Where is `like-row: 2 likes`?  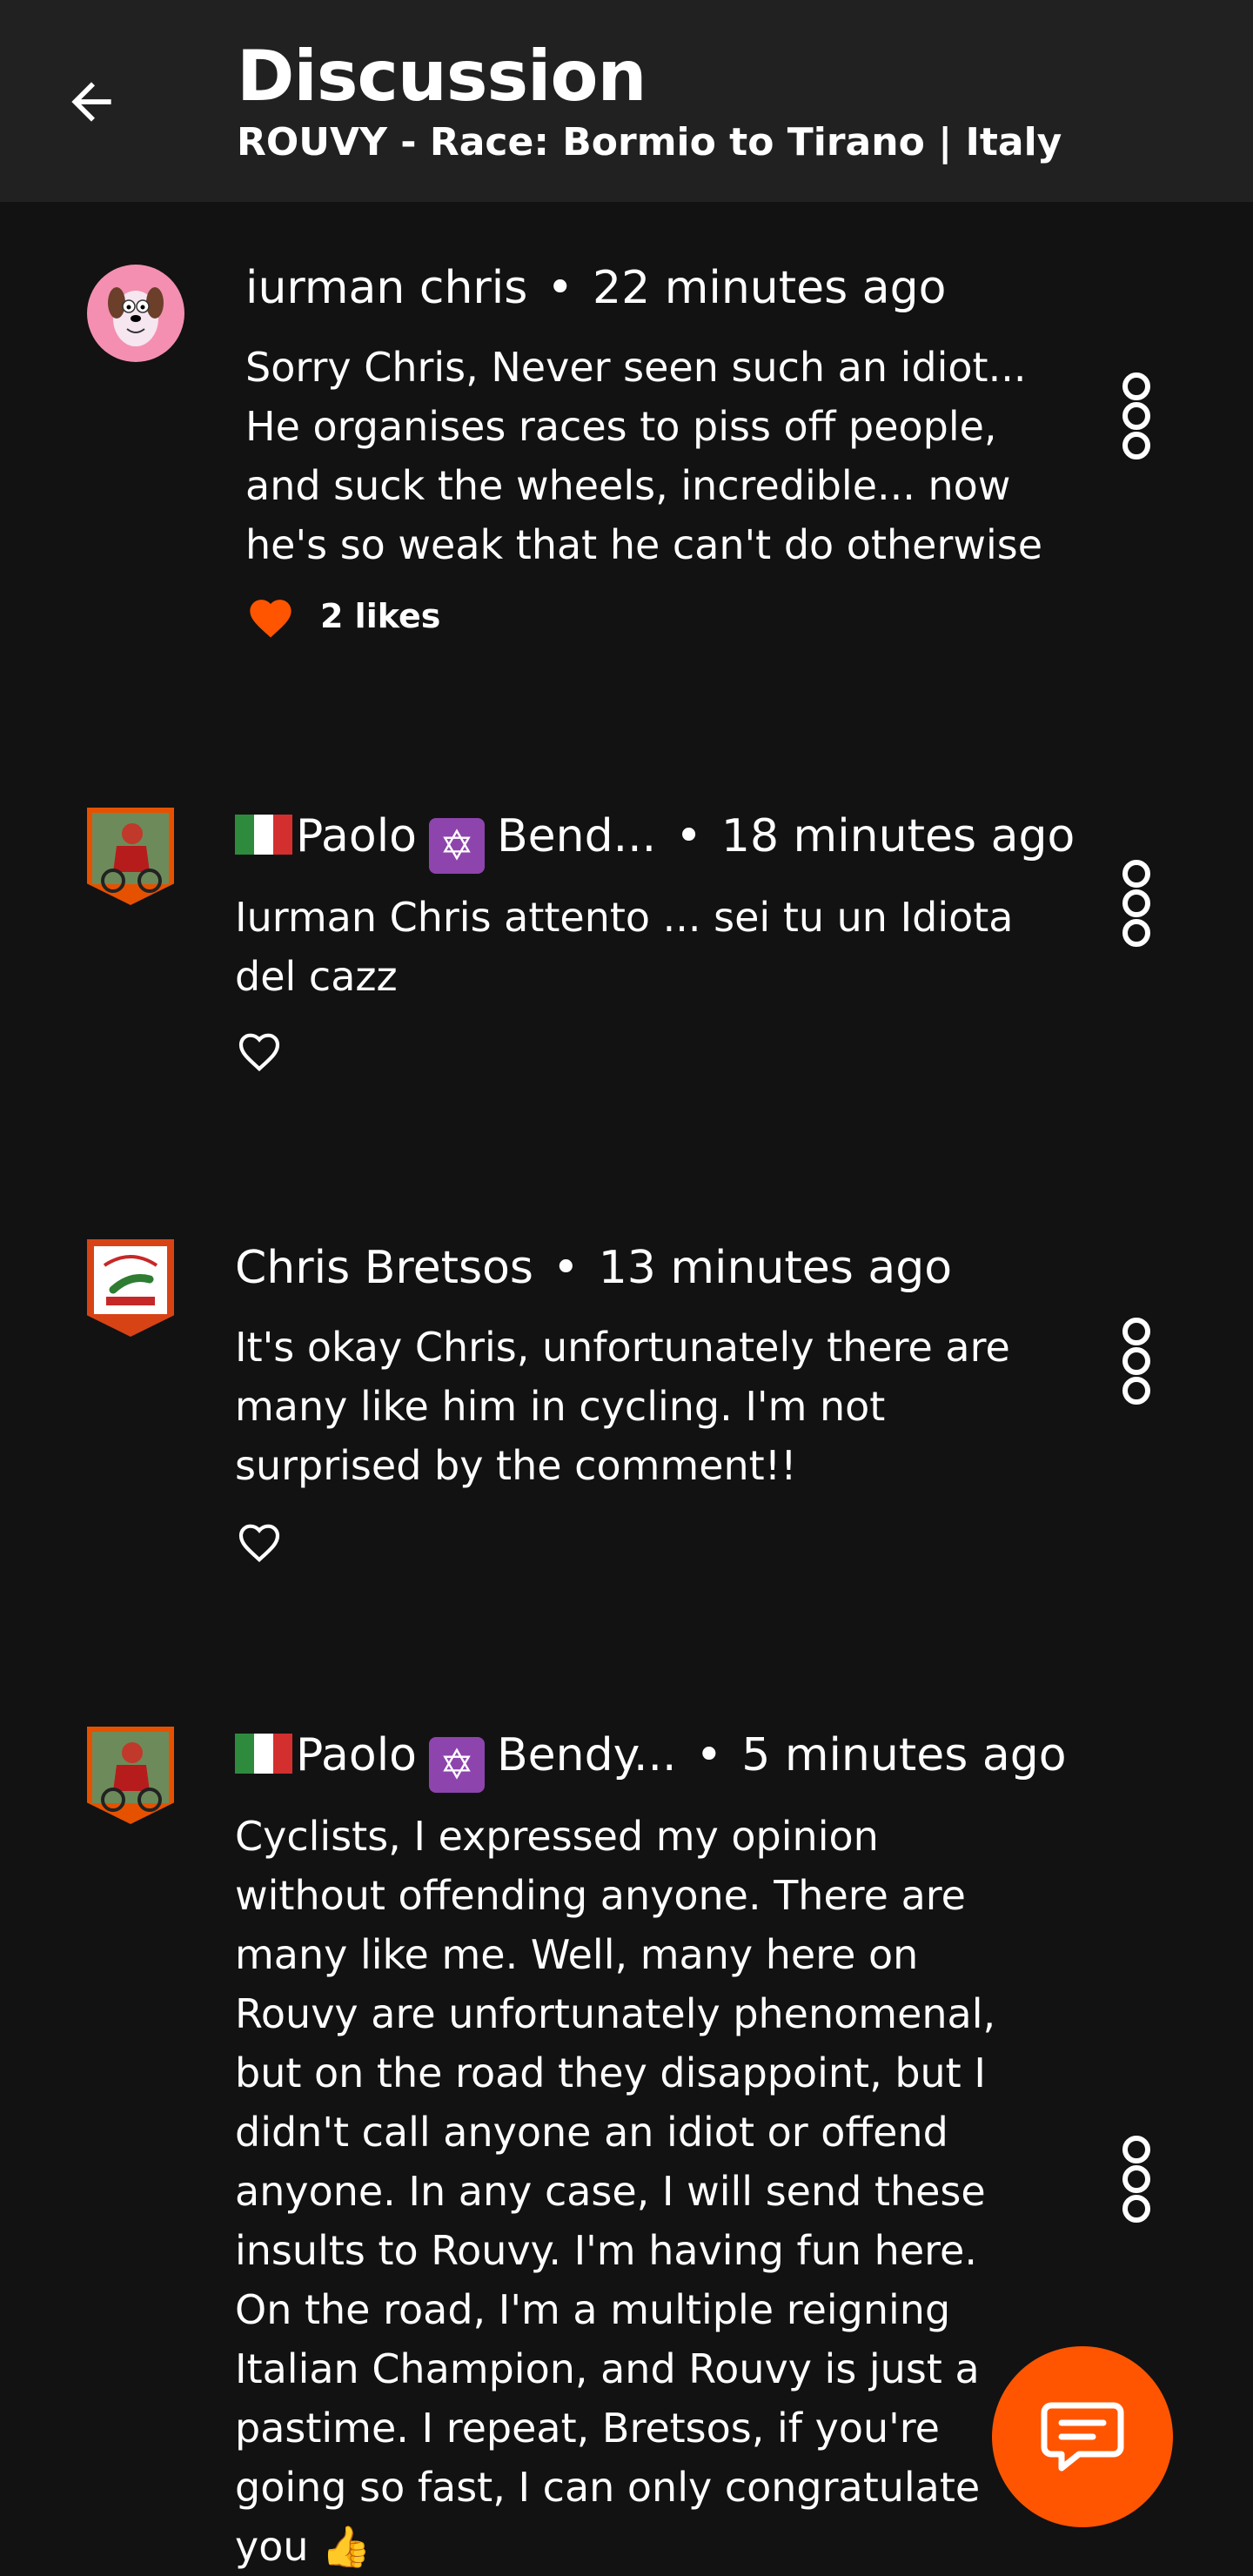 like-row: 2 likes is located at coordinates (342, 617).